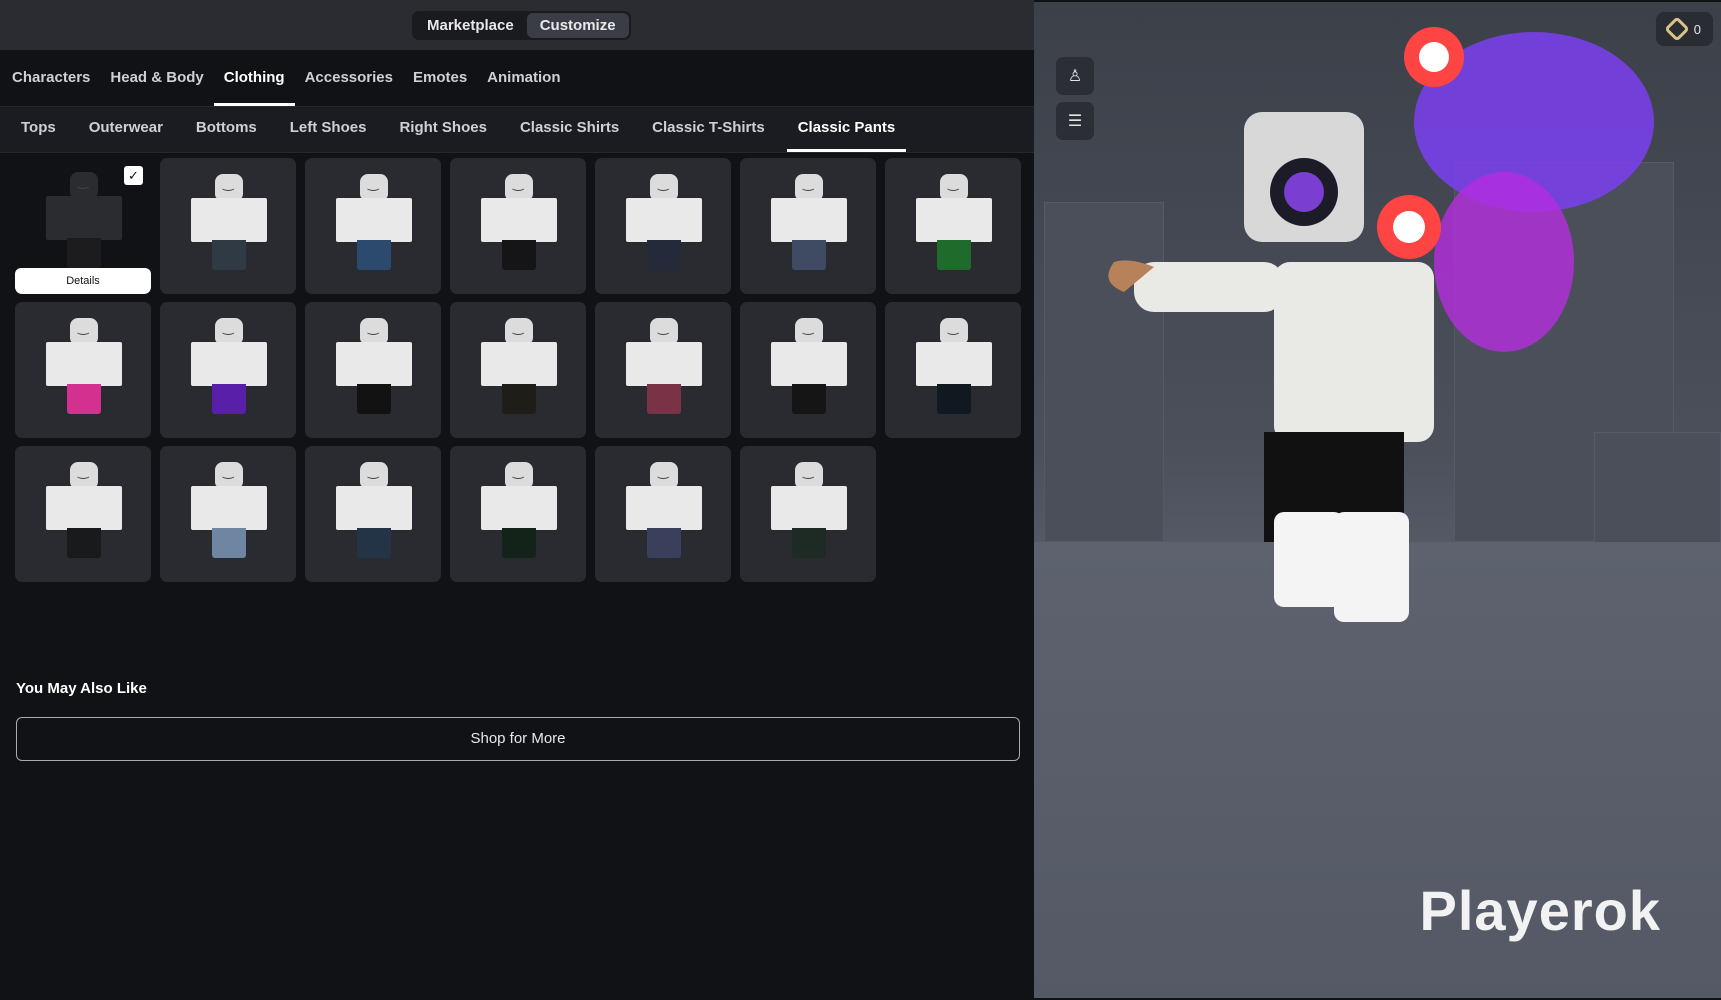 The width and height of the screenshot is (1721, 1000). Describe the element at coordinates (81, 688) in the screenshot. I see `you-may-also-like-heading: You May Also Like` at that location.